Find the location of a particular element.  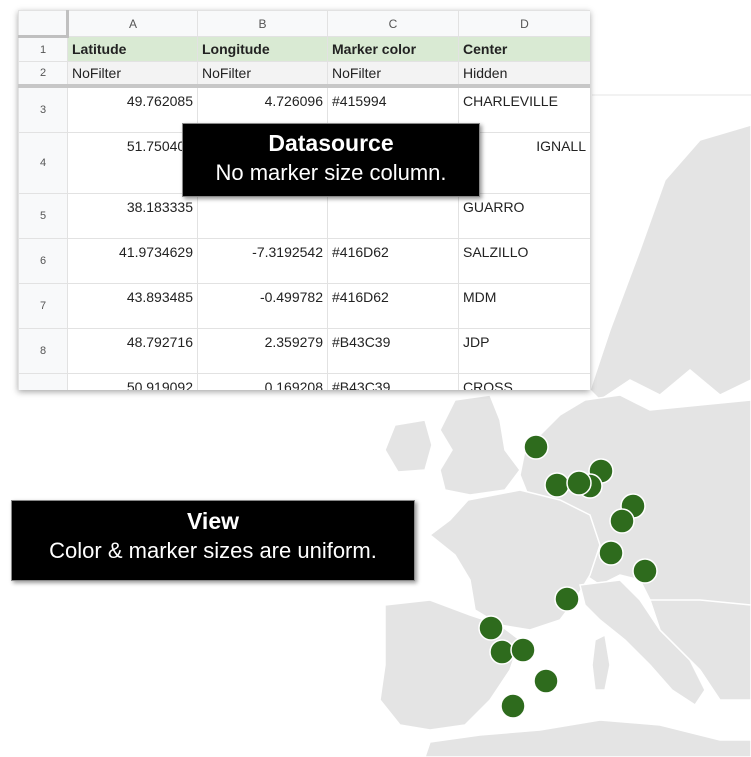

callout-subtitle: Color & marker sizes are uniform. is located at coordinates (213, 550).